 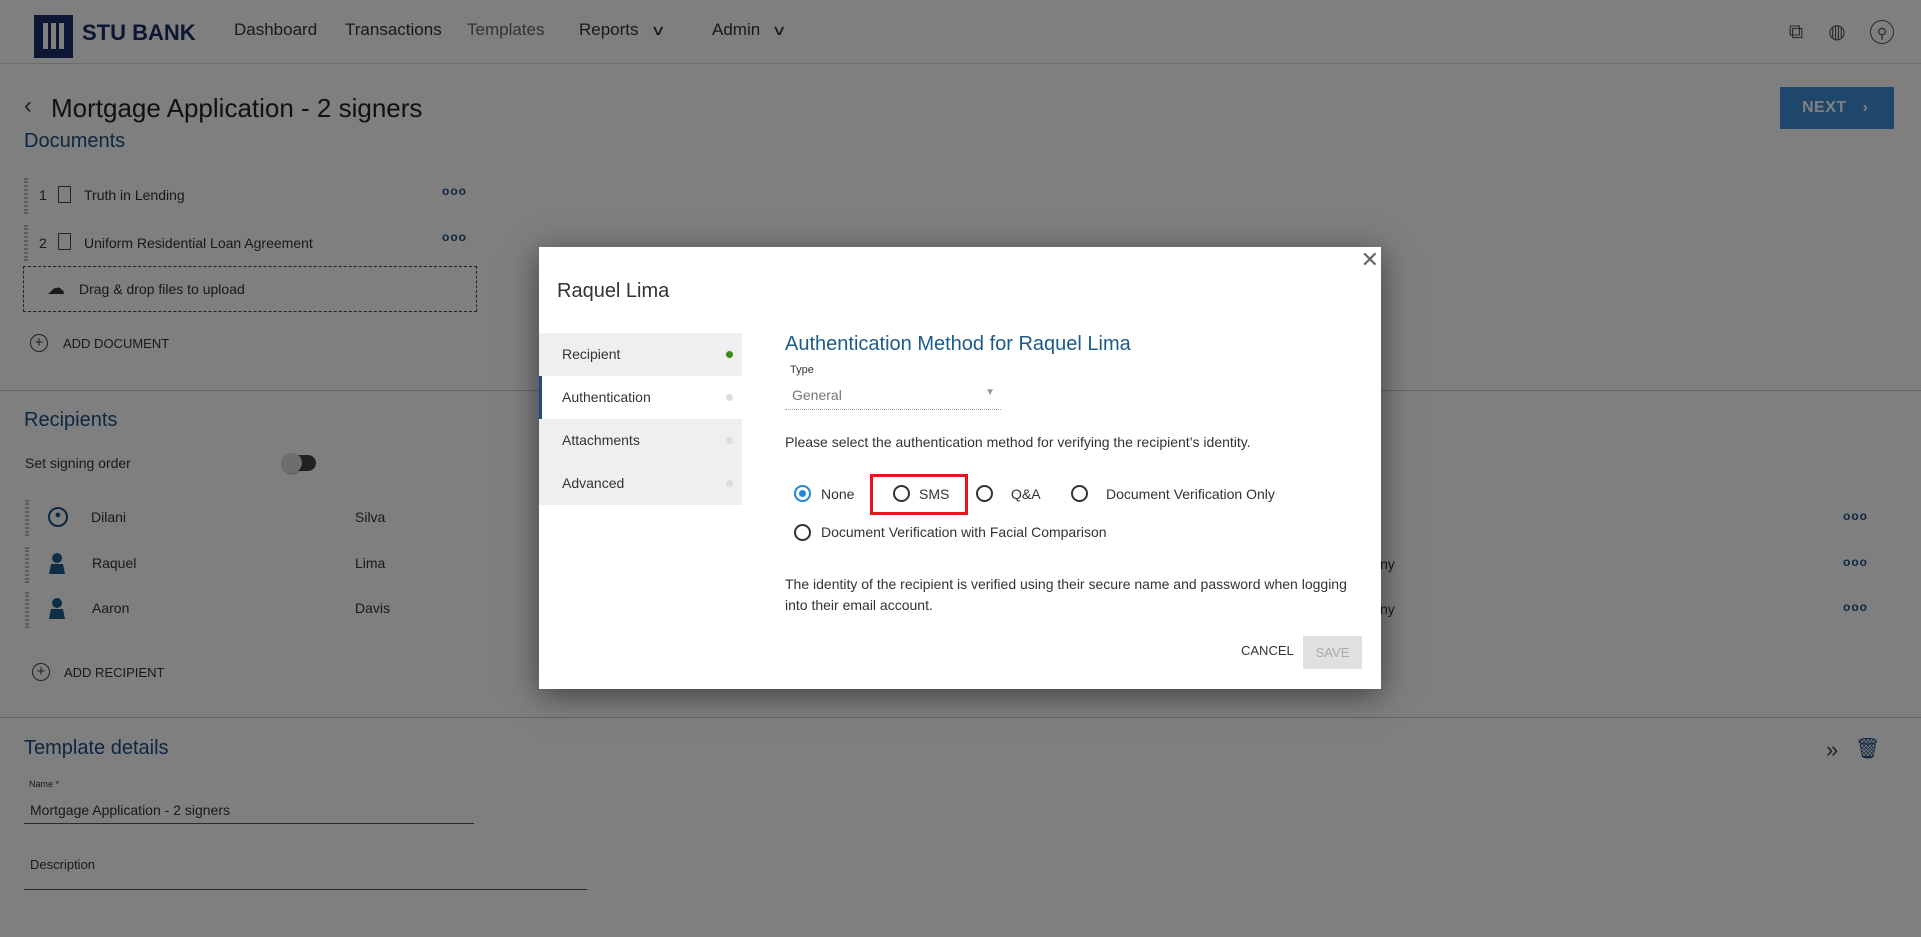 I want to click on type-value: General, so click(x=817, y=395).